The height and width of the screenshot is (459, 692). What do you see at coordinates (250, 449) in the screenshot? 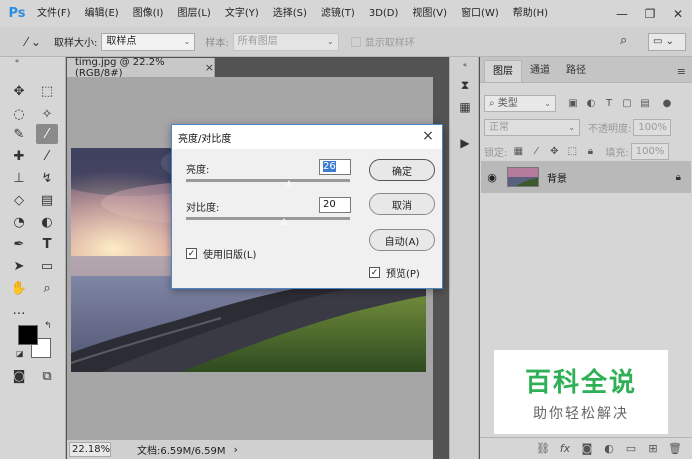
I see `status-bar: 22.18% 文档:6.59M/6.59M ›` at bounding box center [250, 449].